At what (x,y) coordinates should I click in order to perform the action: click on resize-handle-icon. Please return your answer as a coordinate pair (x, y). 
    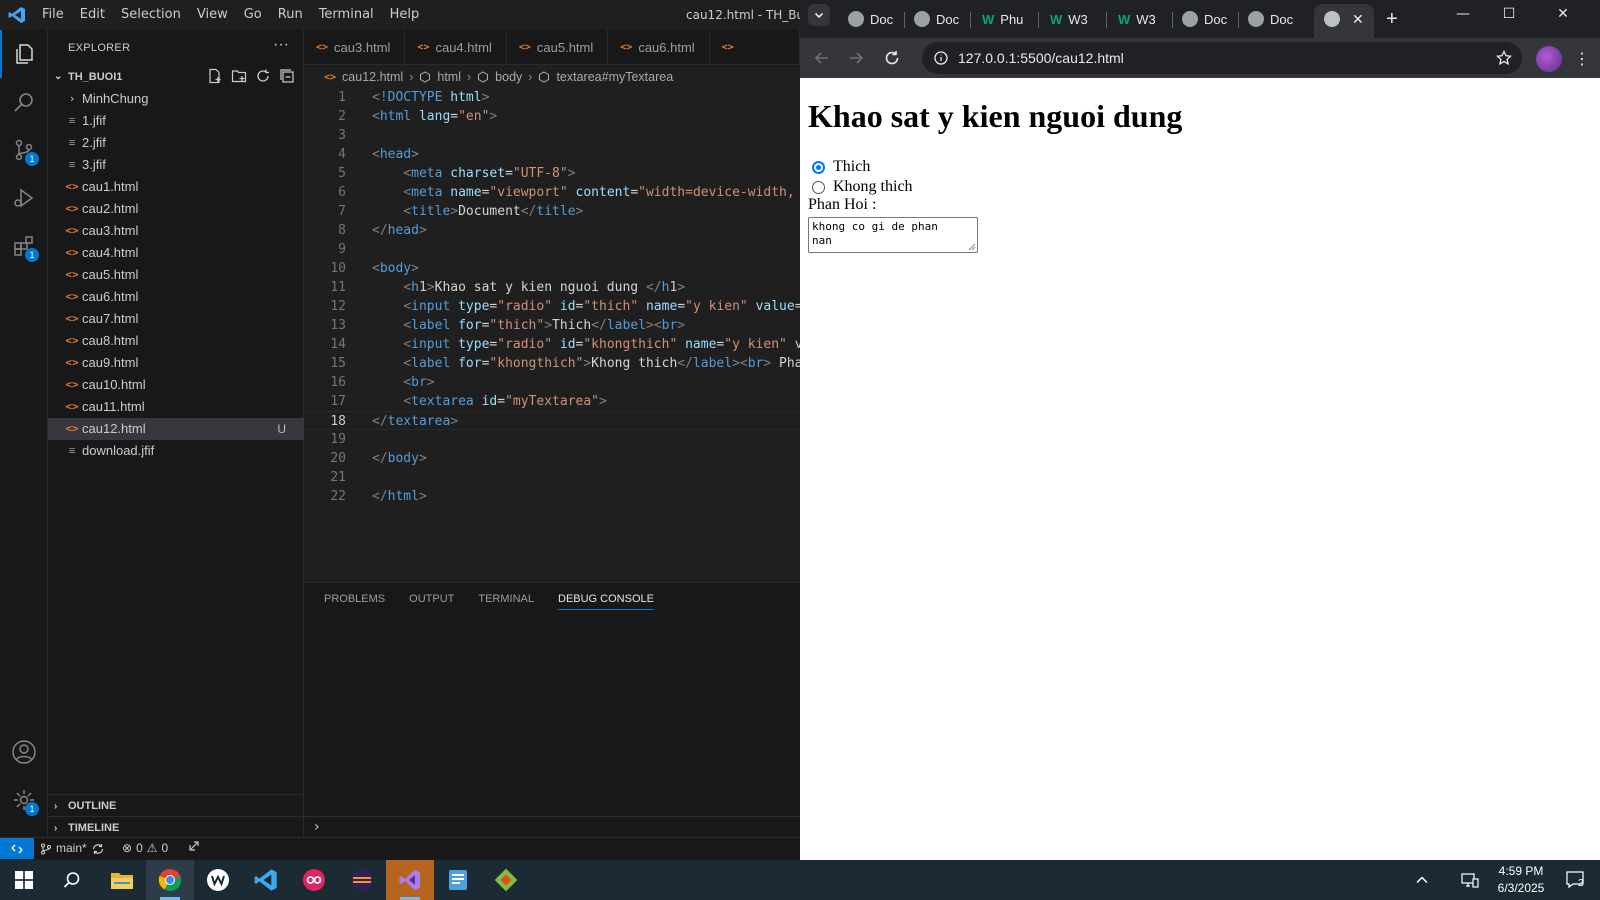
    Looking at the image, I should click on (972, 247).